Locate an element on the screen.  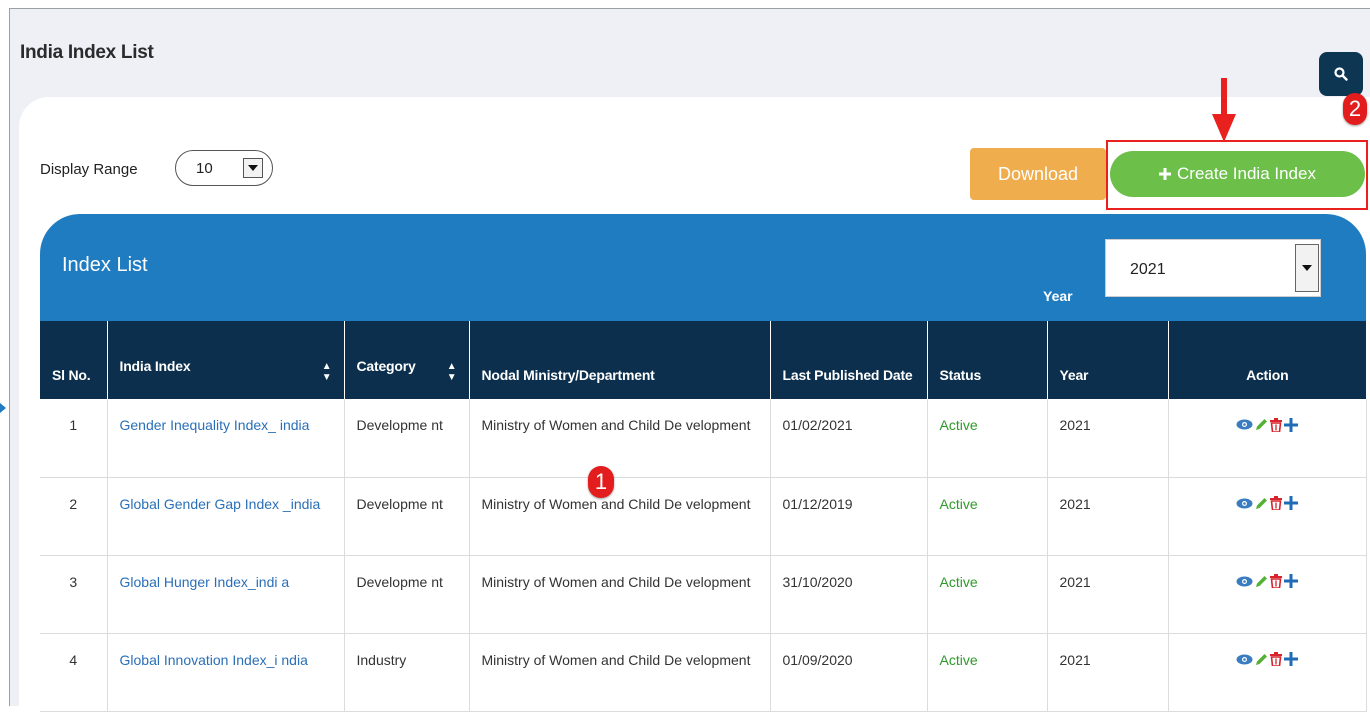
column-header-action: Action is located at coordinates (1267, 360).